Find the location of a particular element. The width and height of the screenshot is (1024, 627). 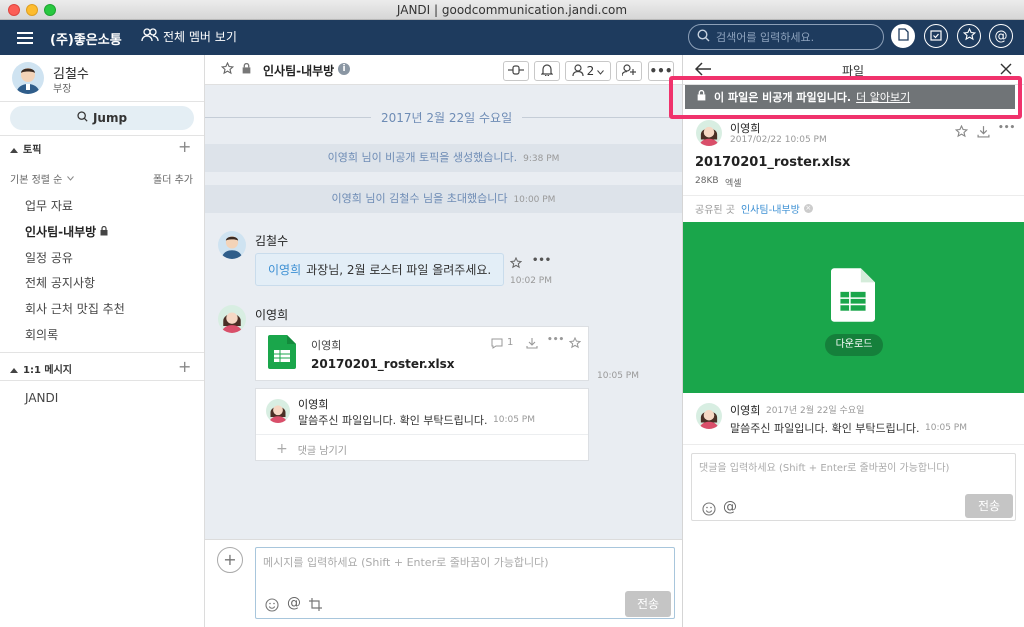

sidebar-topic-announcements: 전체 공지사항 is located at coordinates (60, 282).